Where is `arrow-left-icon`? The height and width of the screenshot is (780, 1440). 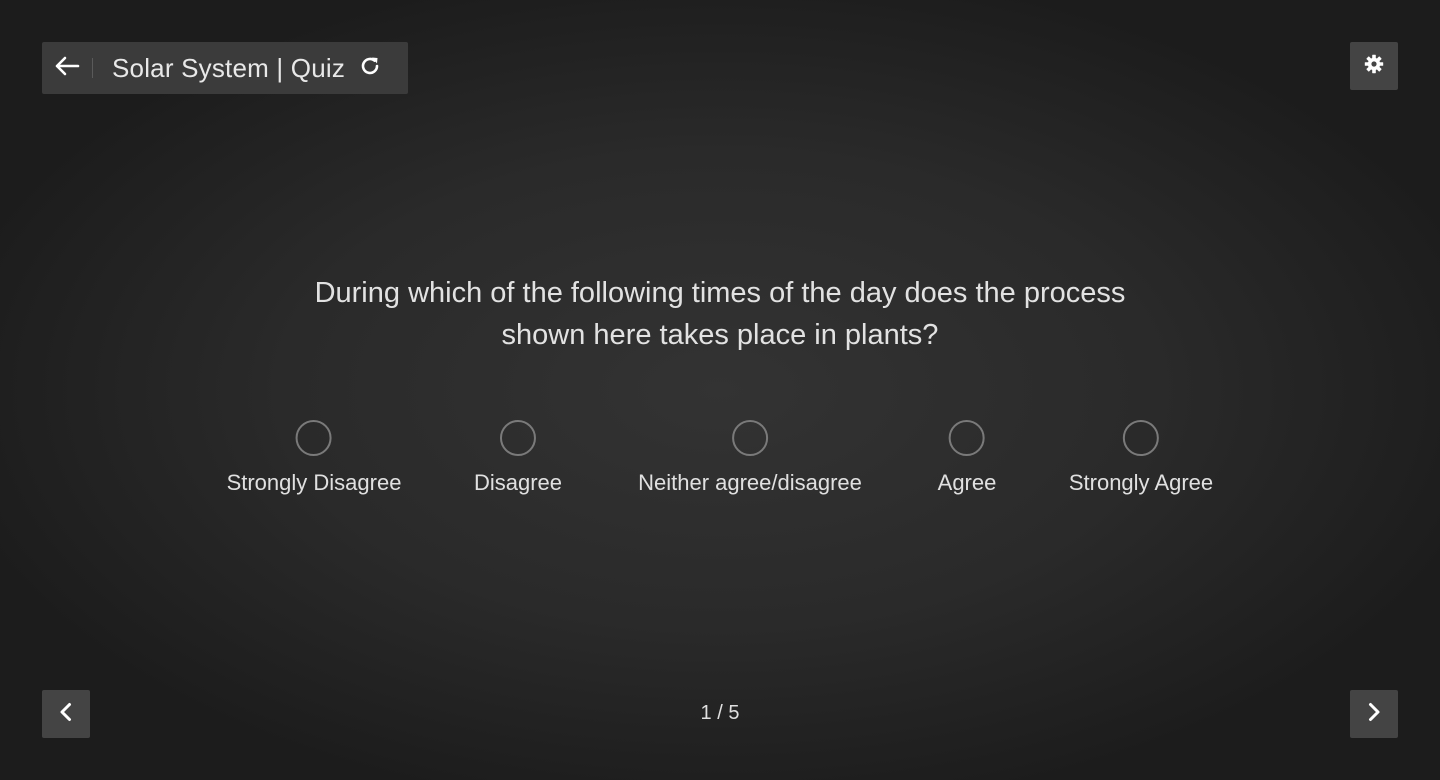
arrow-left-icon is located at coordinates (67, 68).